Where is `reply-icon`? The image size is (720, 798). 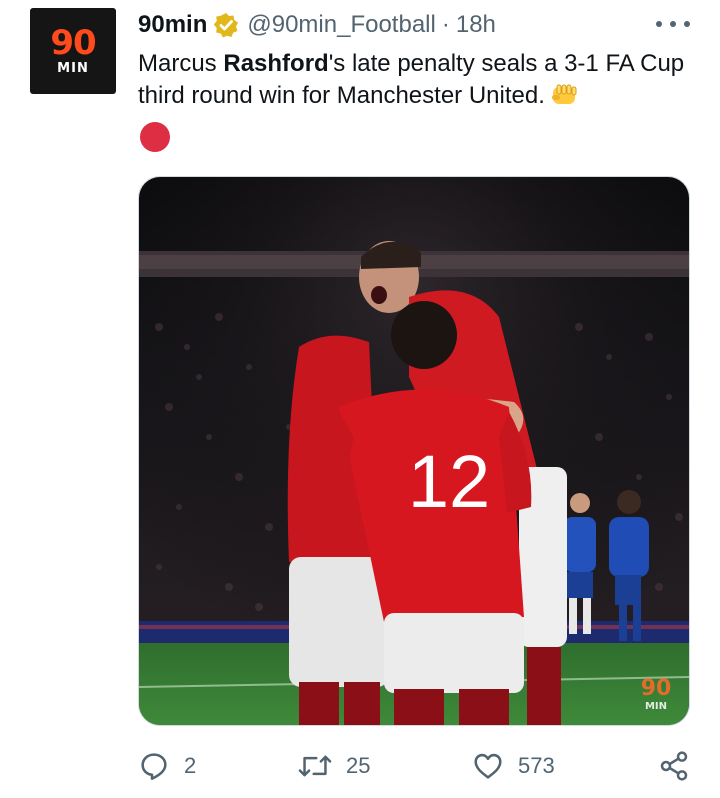 reply-icon is located at coordinates (154, 766).